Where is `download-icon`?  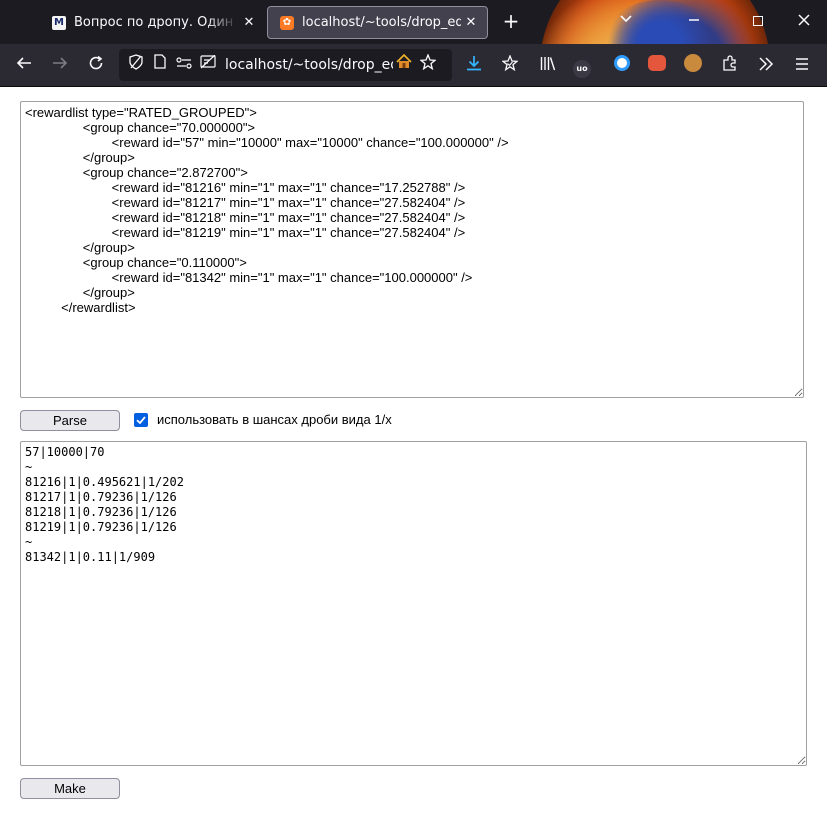
download-icon is located at coordinates (474, 66).